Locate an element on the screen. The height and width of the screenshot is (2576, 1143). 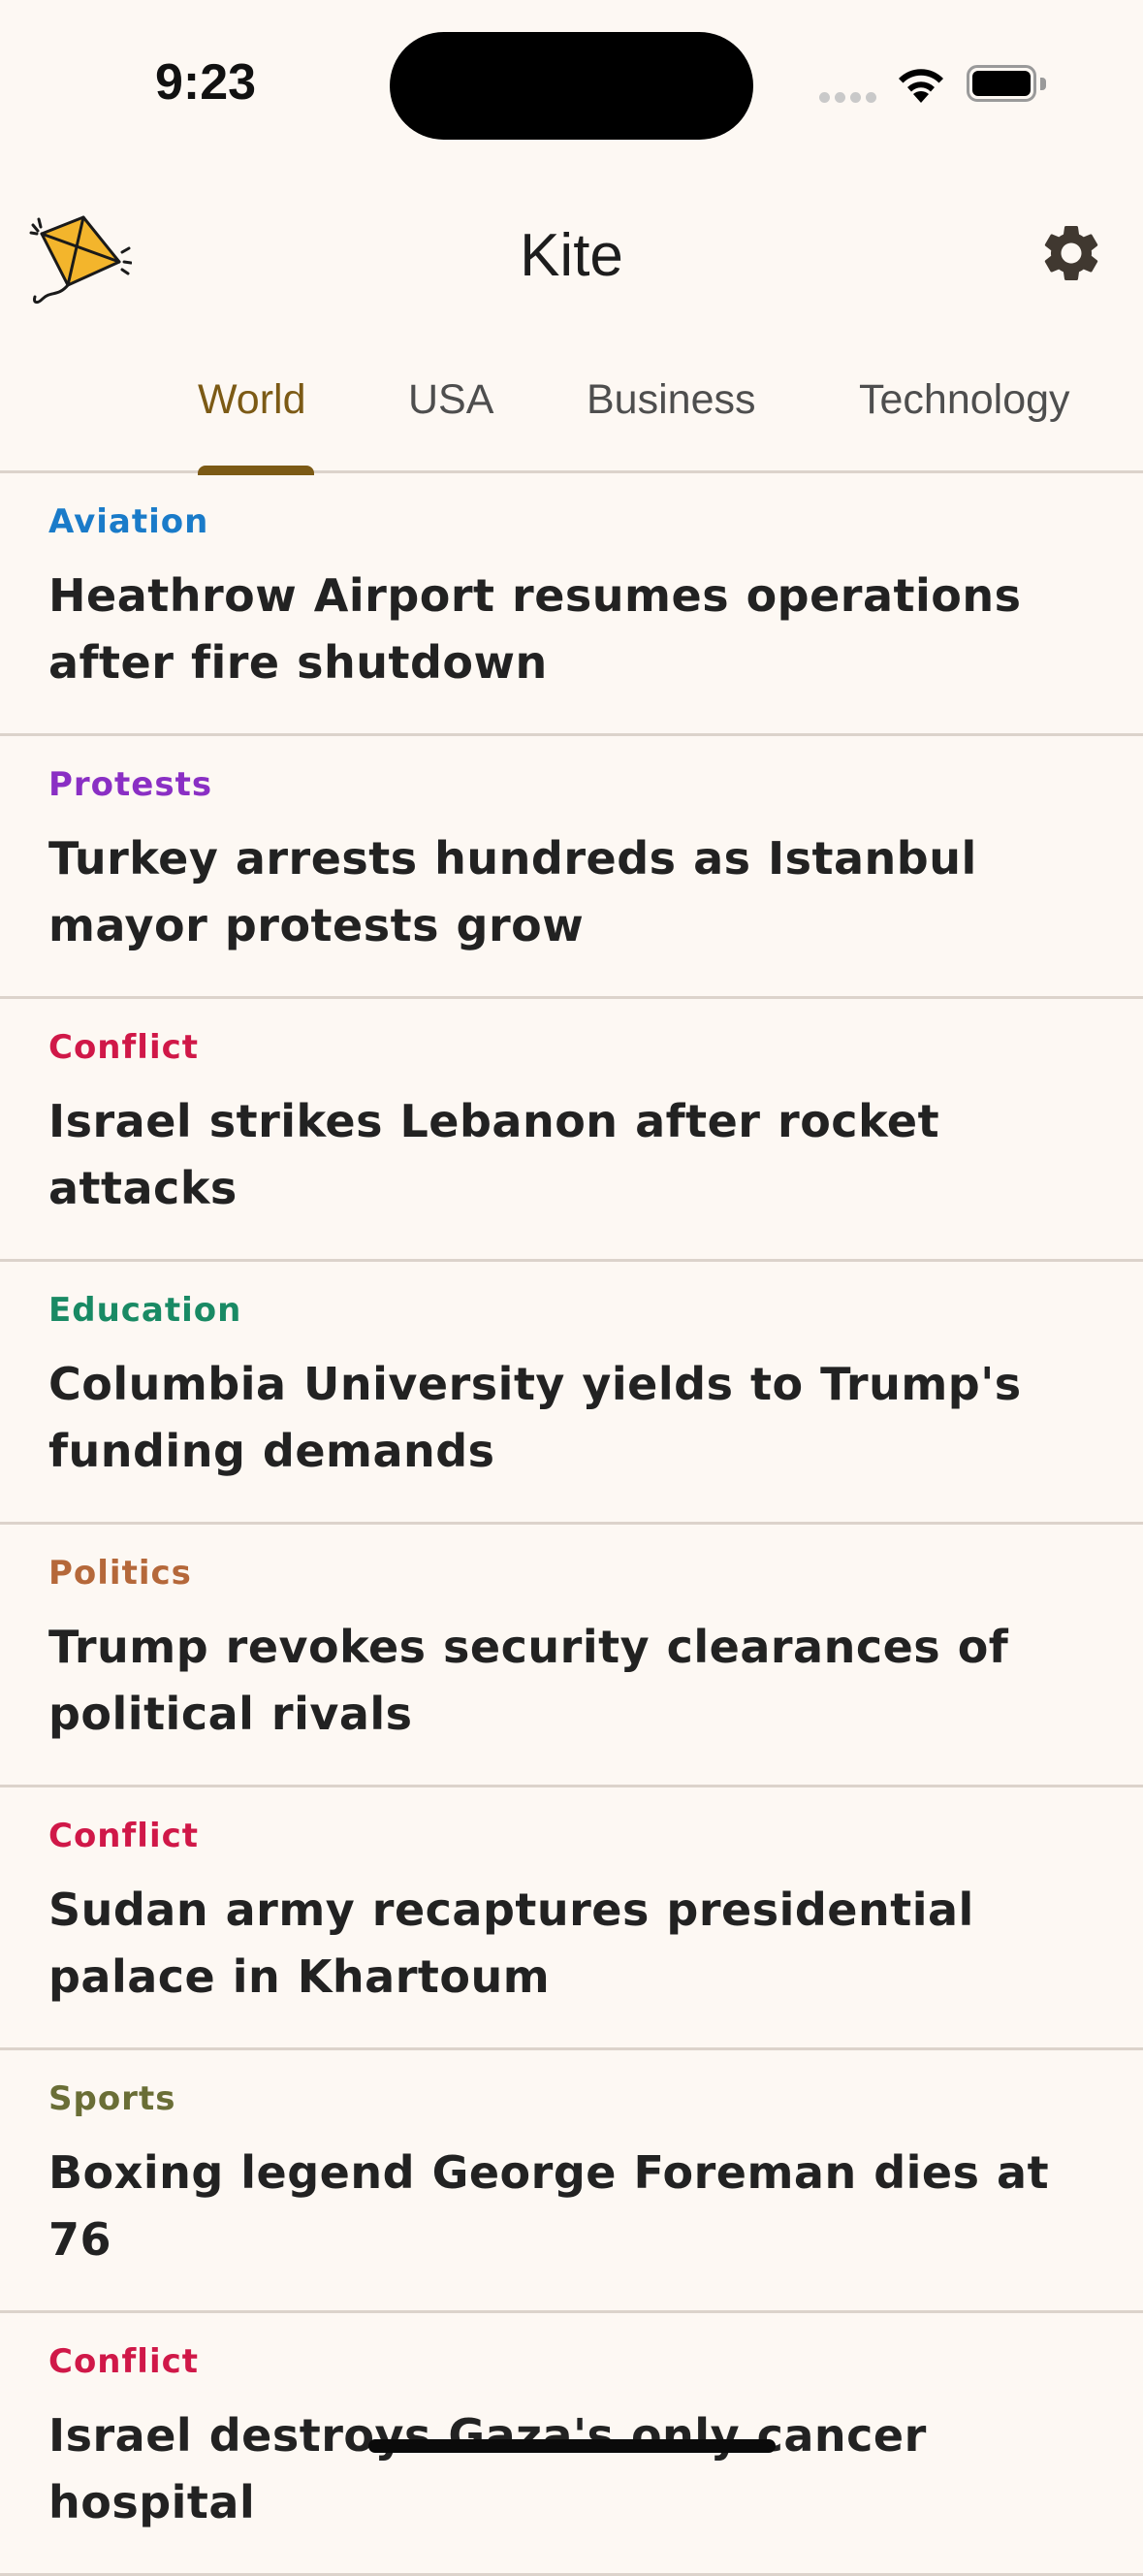
status-bar: 9:23 is located at coordinates (571, 82).